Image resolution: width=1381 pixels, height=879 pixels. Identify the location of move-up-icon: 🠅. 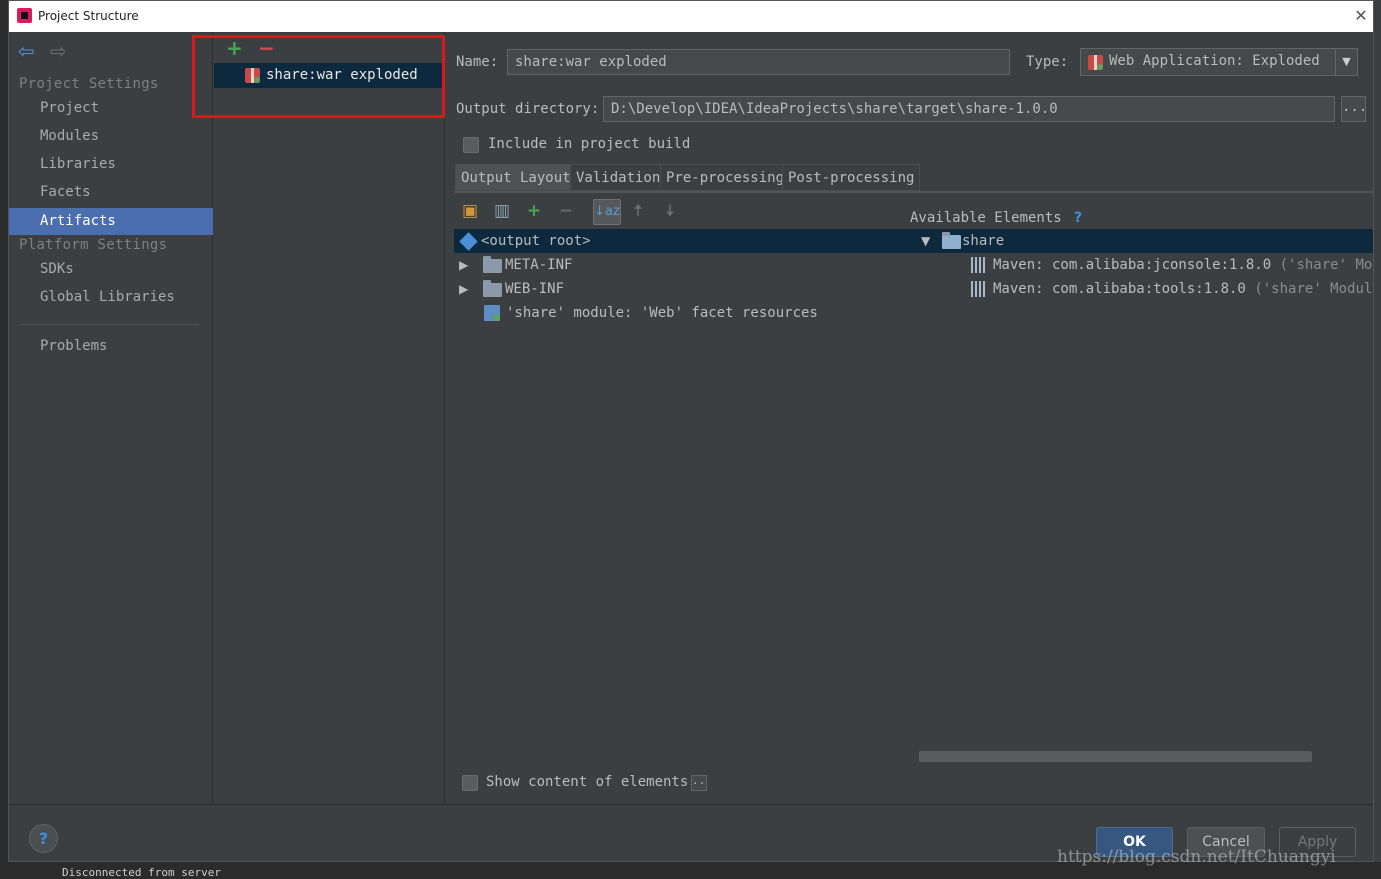
(638, 211).